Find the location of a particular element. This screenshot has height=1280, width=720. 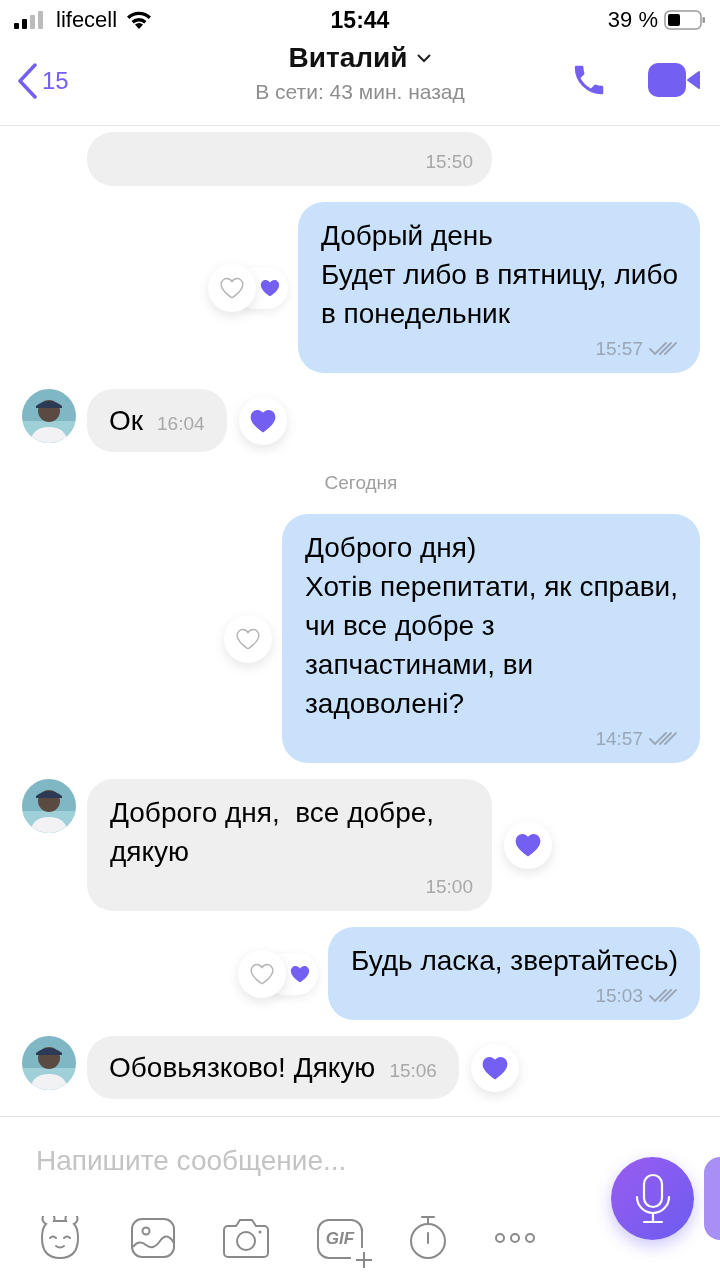

battery-icon is located at coordinates (685, 20).